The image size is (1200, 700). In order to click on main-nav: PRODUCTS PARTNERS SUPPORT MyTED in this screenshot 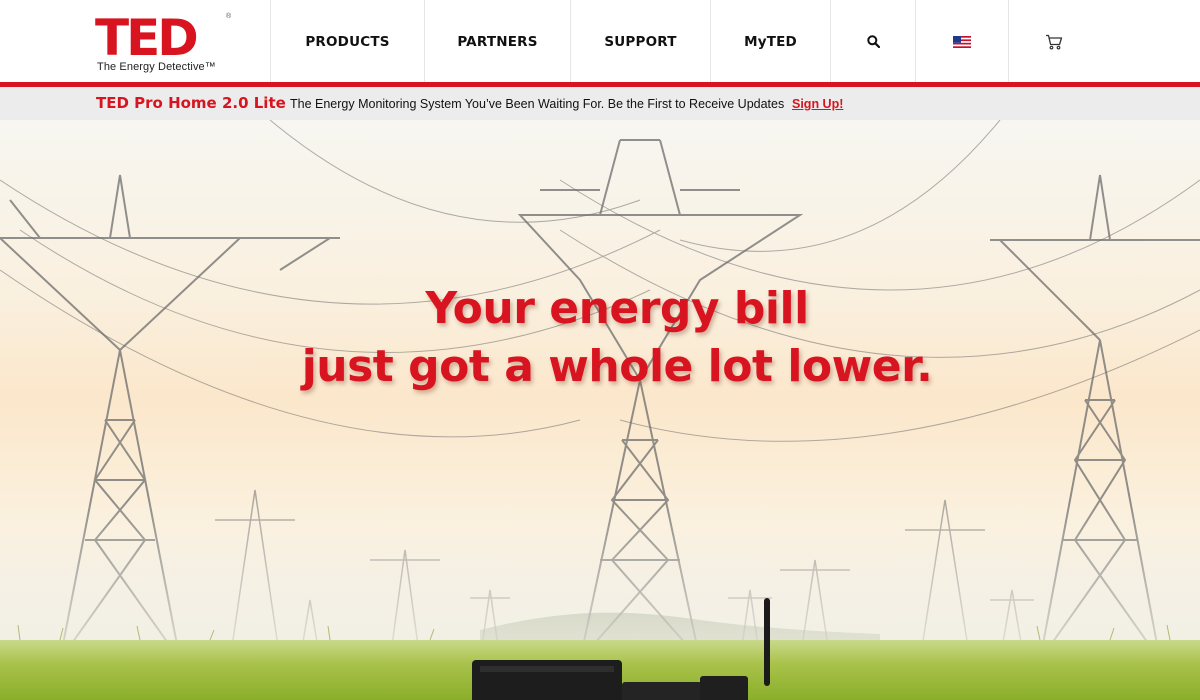, I will do `click(684, 41)`.